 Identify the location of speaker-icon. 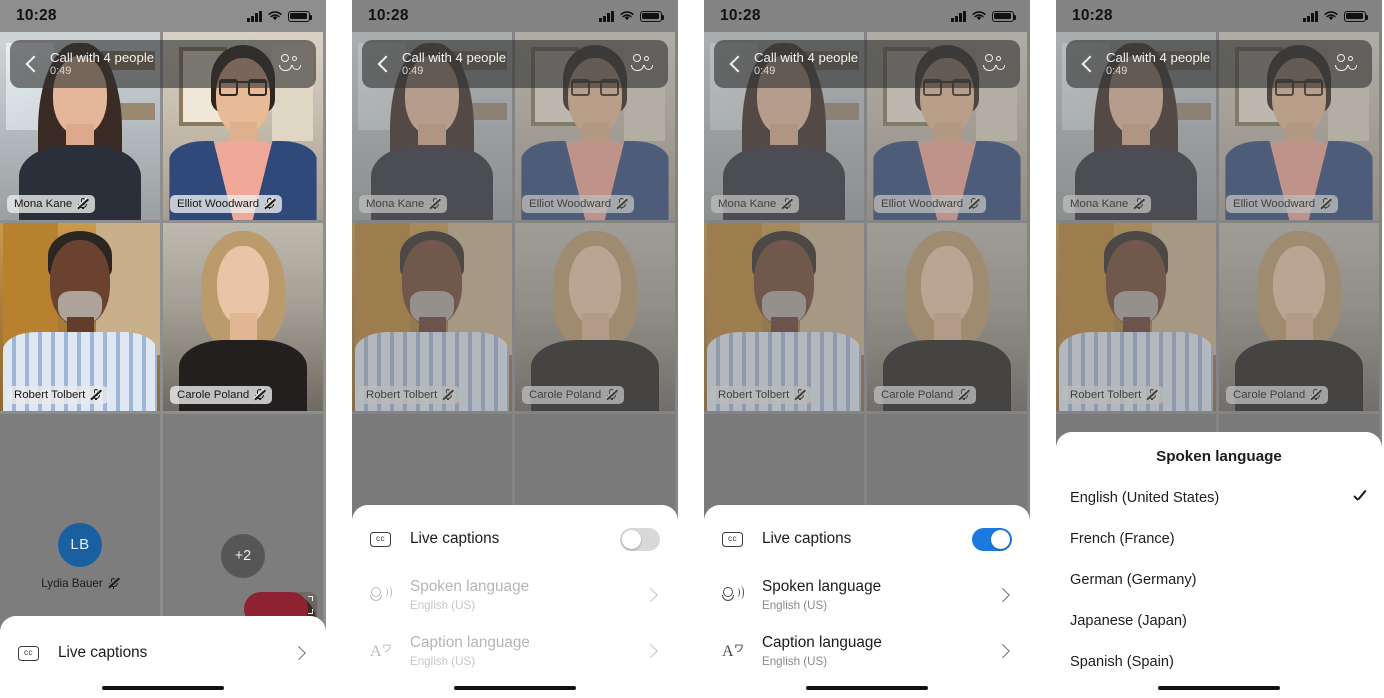
(734, 595).